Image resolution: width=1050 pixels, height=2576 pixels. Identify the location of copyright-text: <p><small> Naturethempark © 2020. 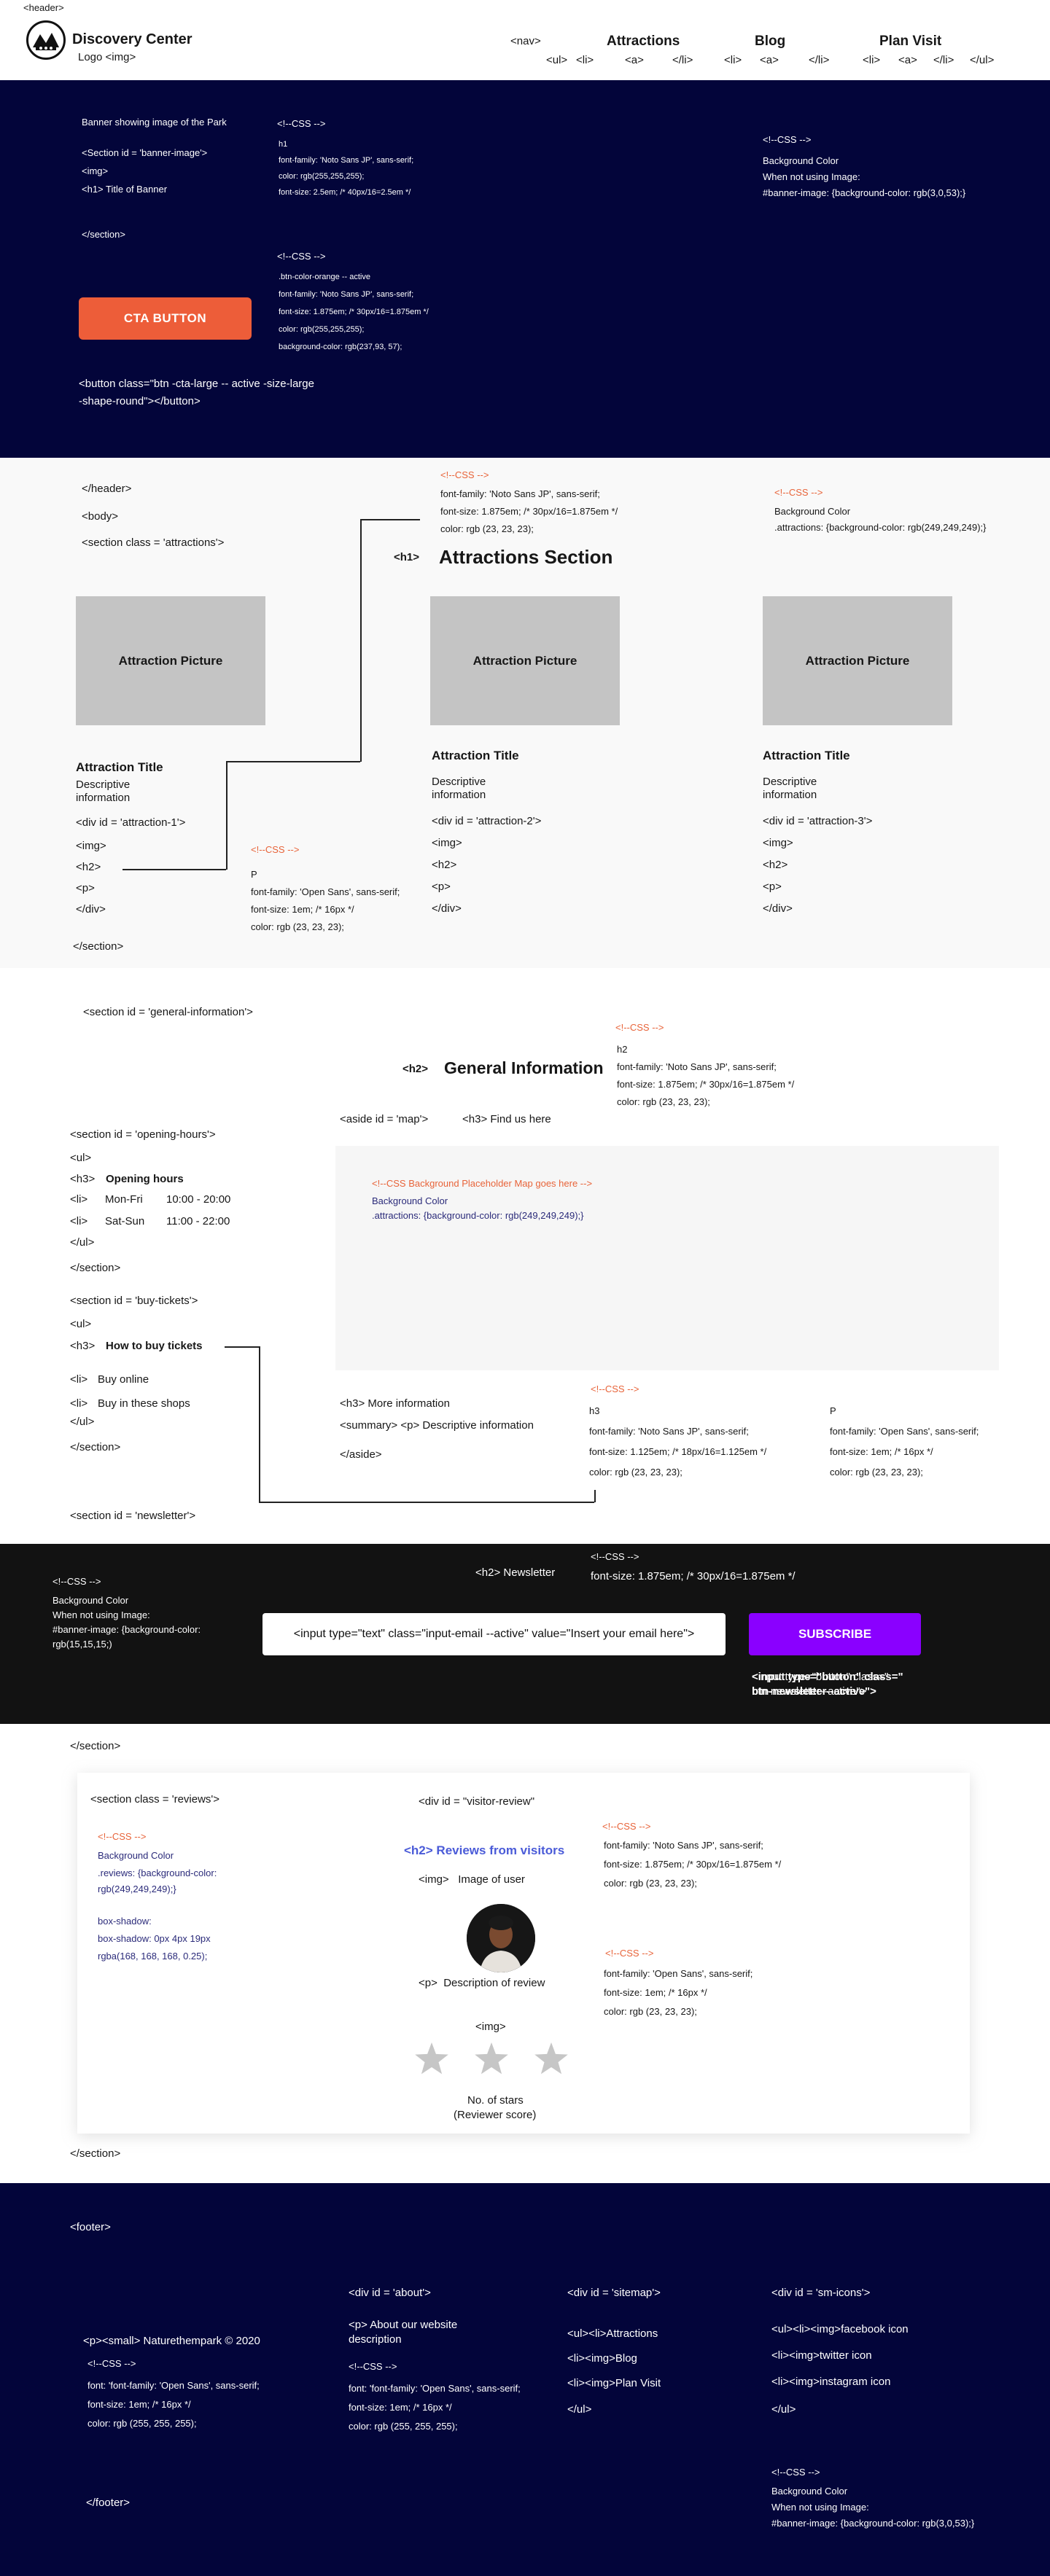
(171, 2341).